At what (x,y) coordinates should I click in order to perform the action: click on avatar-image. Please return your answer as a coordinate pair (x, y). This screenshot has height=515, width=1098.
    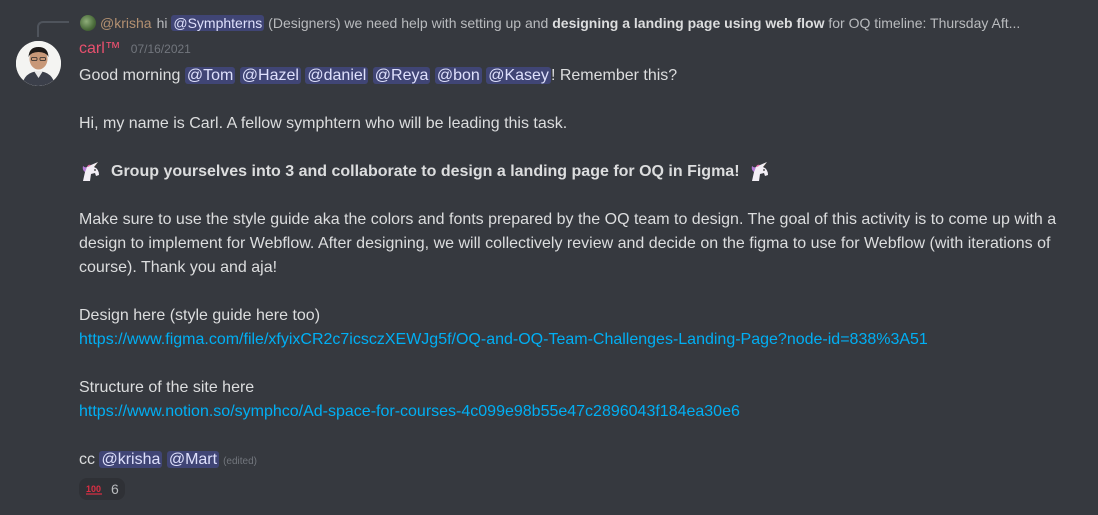
    Looking at the image, I should click on (38, 63).